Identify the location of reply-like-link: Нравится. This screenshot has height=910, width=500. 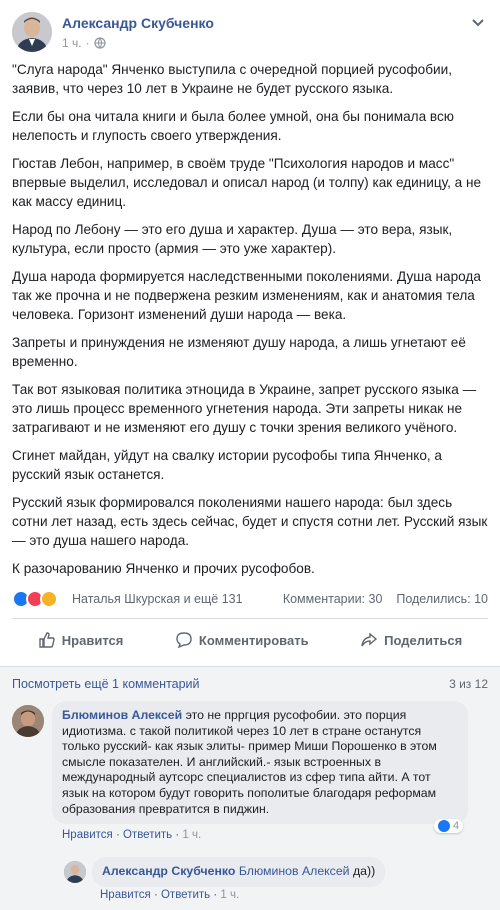
(125, 895).